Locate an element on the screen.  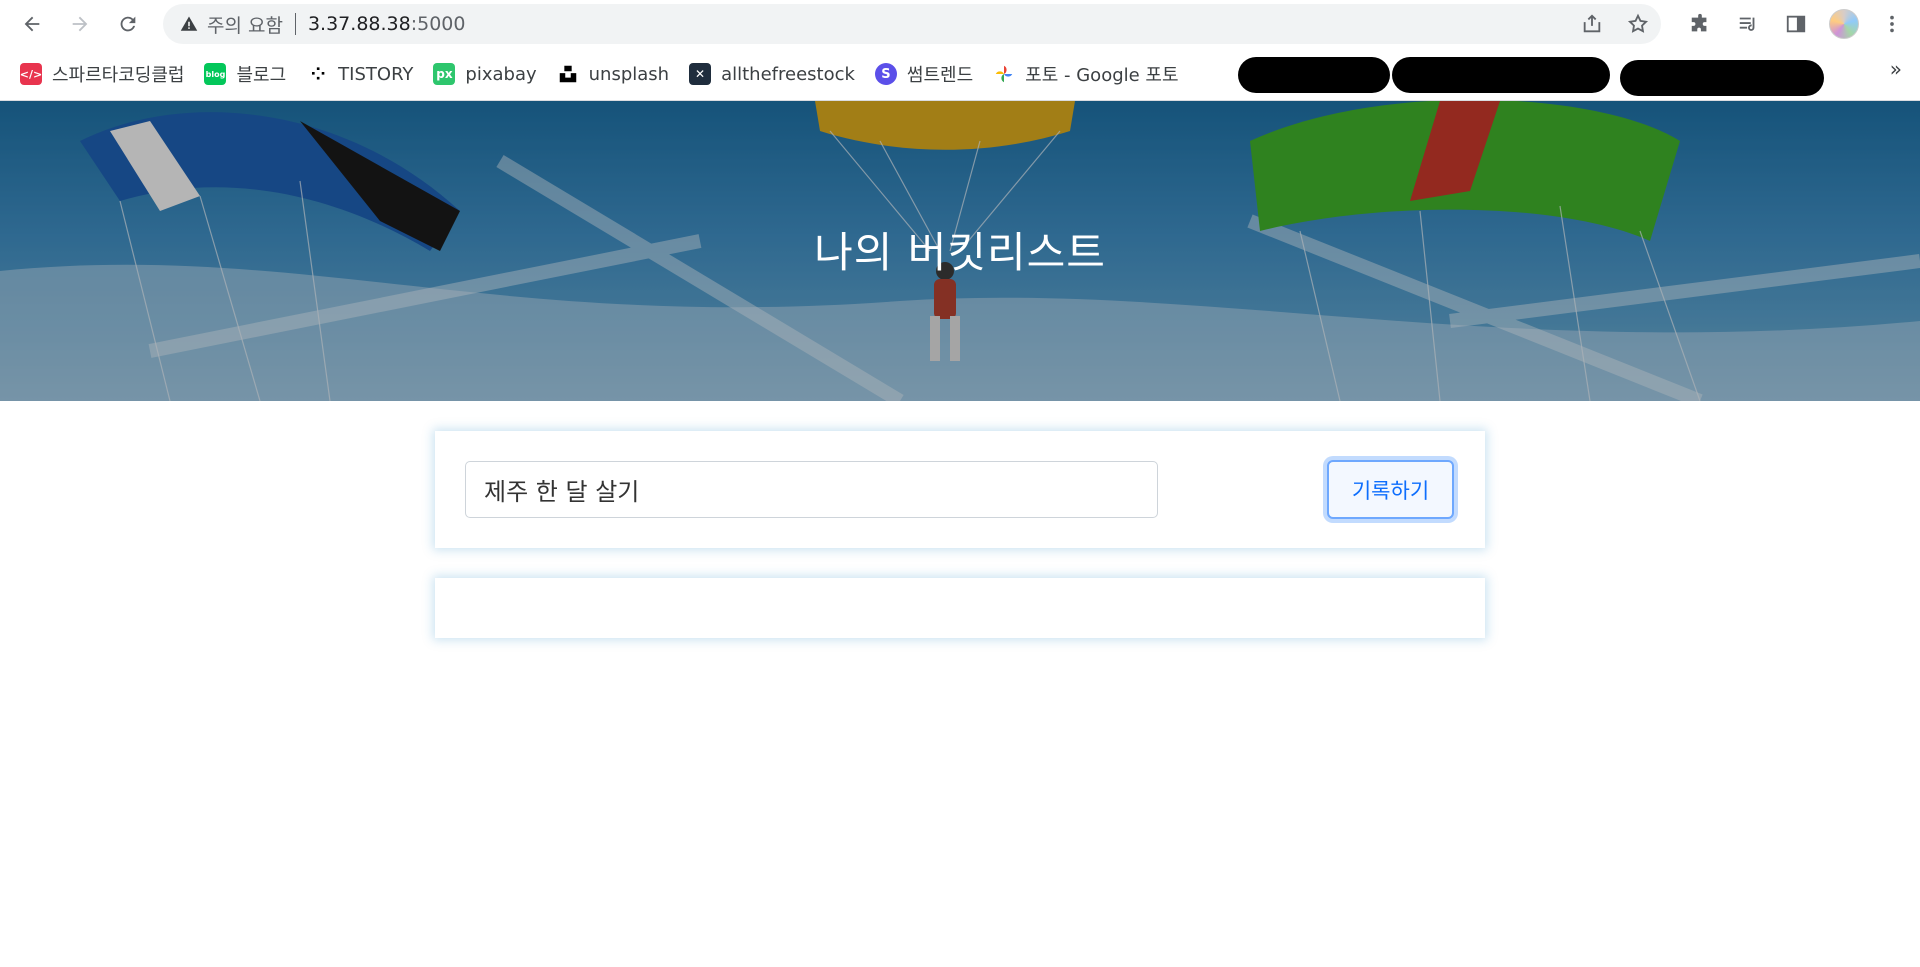
bookmark-unsplash: unsplash is located at coordinates (613, 74).